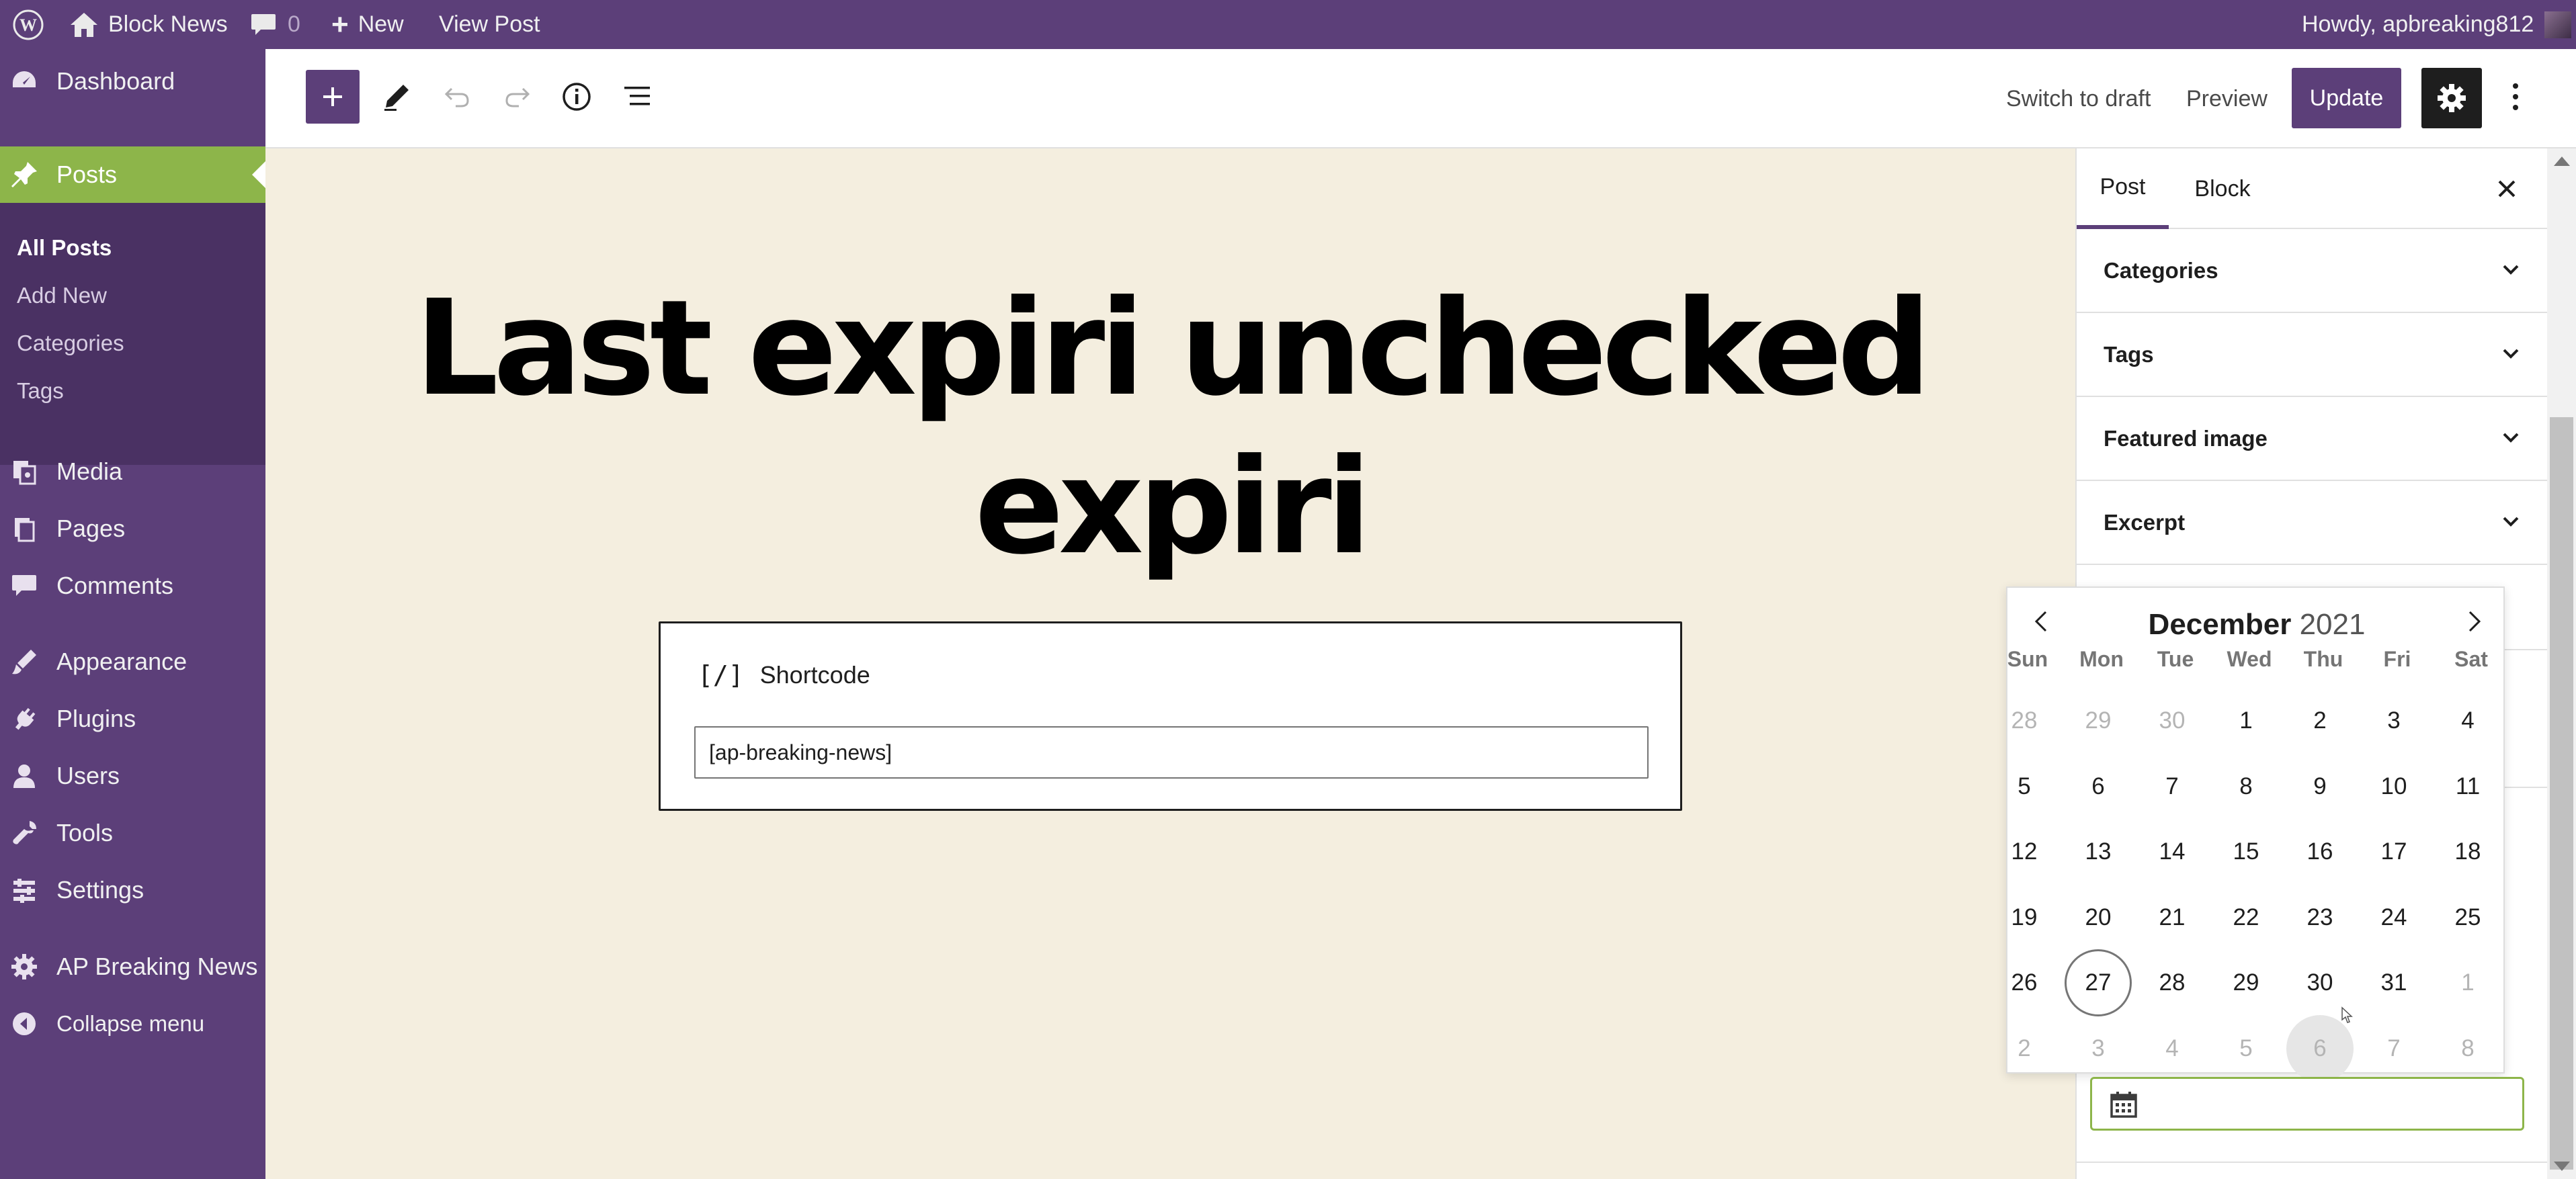 The width and height of the screenshot is (2576, 1179). What do you see at coordinates (2246, 917) in the screenshot?
I see `calendar-day: 22` at bounding box center [2246, 917].